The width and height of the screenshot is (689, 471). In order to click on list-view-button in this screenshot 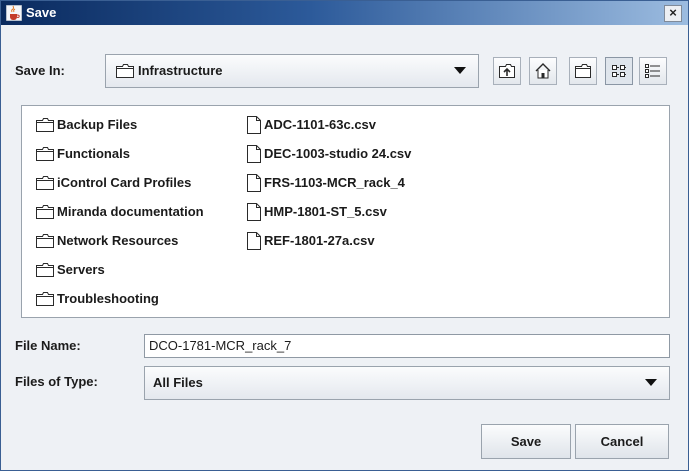, I will do `click(619, 71)`.